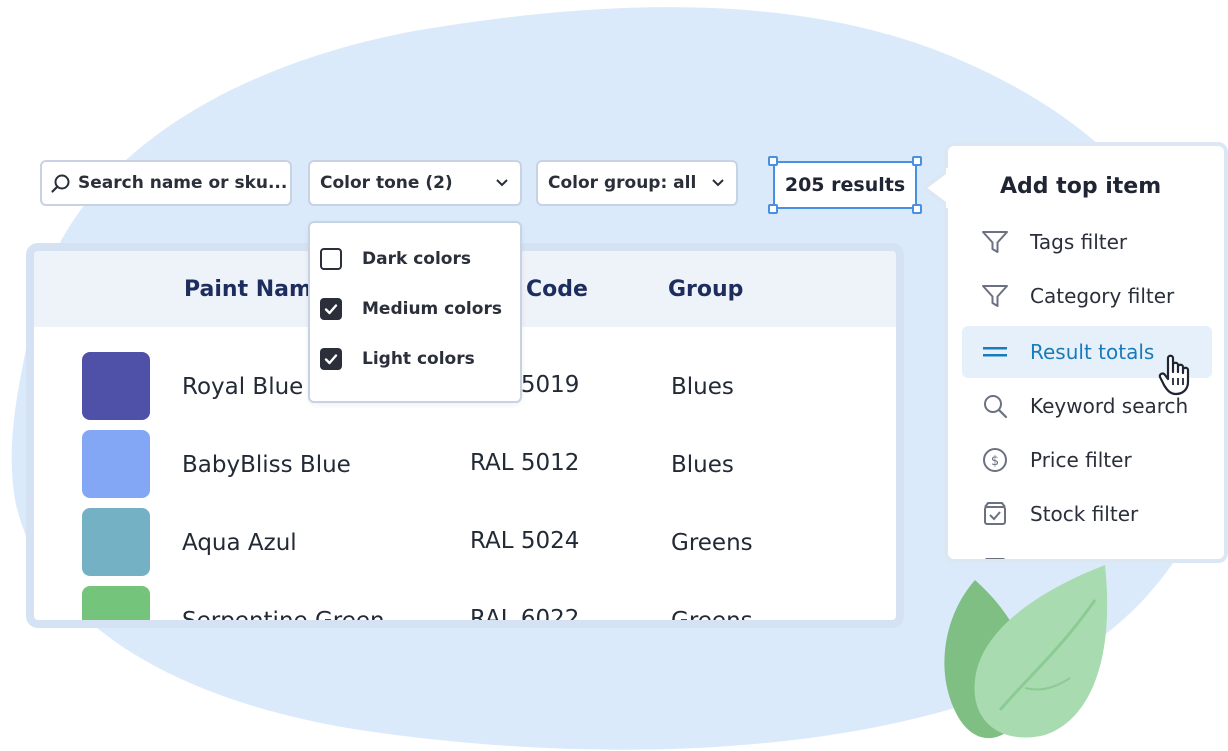 This screenshot has height=751, width=1228. What do you see at coordinates (1081, 460) in the screenshot?
I see `menu-item-label: Price filter` at bounding box center [1081, 460].